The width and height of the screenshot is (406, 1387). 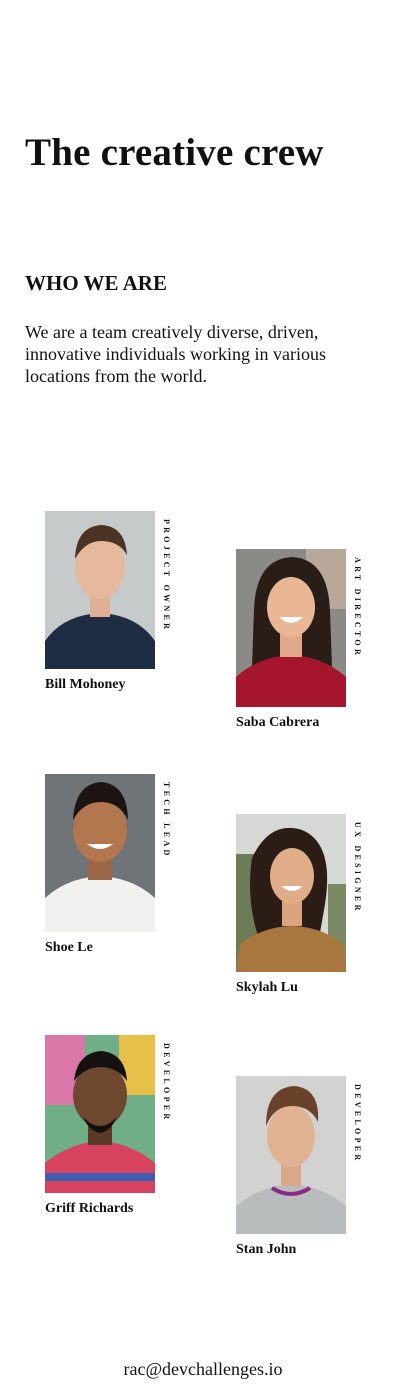 I want to click on member-name: Skylah Lu, so click(x=267, y=987).